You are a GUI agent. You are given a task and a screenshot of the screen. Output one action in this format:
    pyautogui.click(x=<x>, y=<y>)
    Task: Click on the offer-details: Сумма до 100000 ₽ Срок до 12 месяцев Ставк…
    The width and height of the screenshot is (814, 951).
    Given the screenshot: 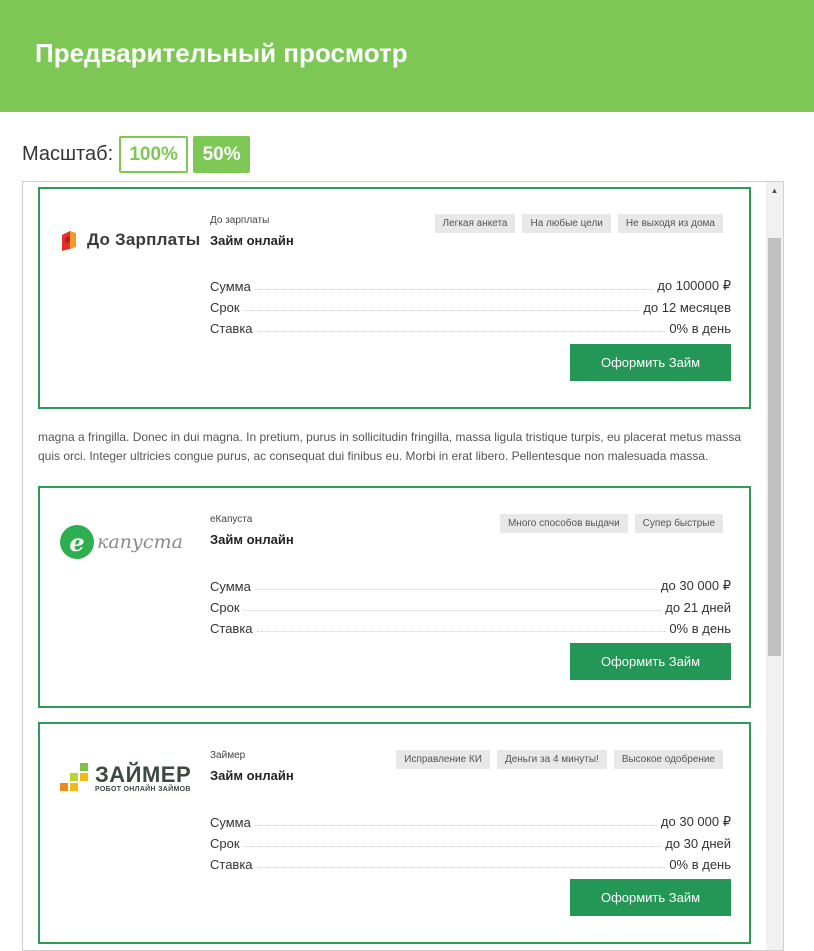 What is the action you would take?
    pyautogui.click(x=470, y=304)
    